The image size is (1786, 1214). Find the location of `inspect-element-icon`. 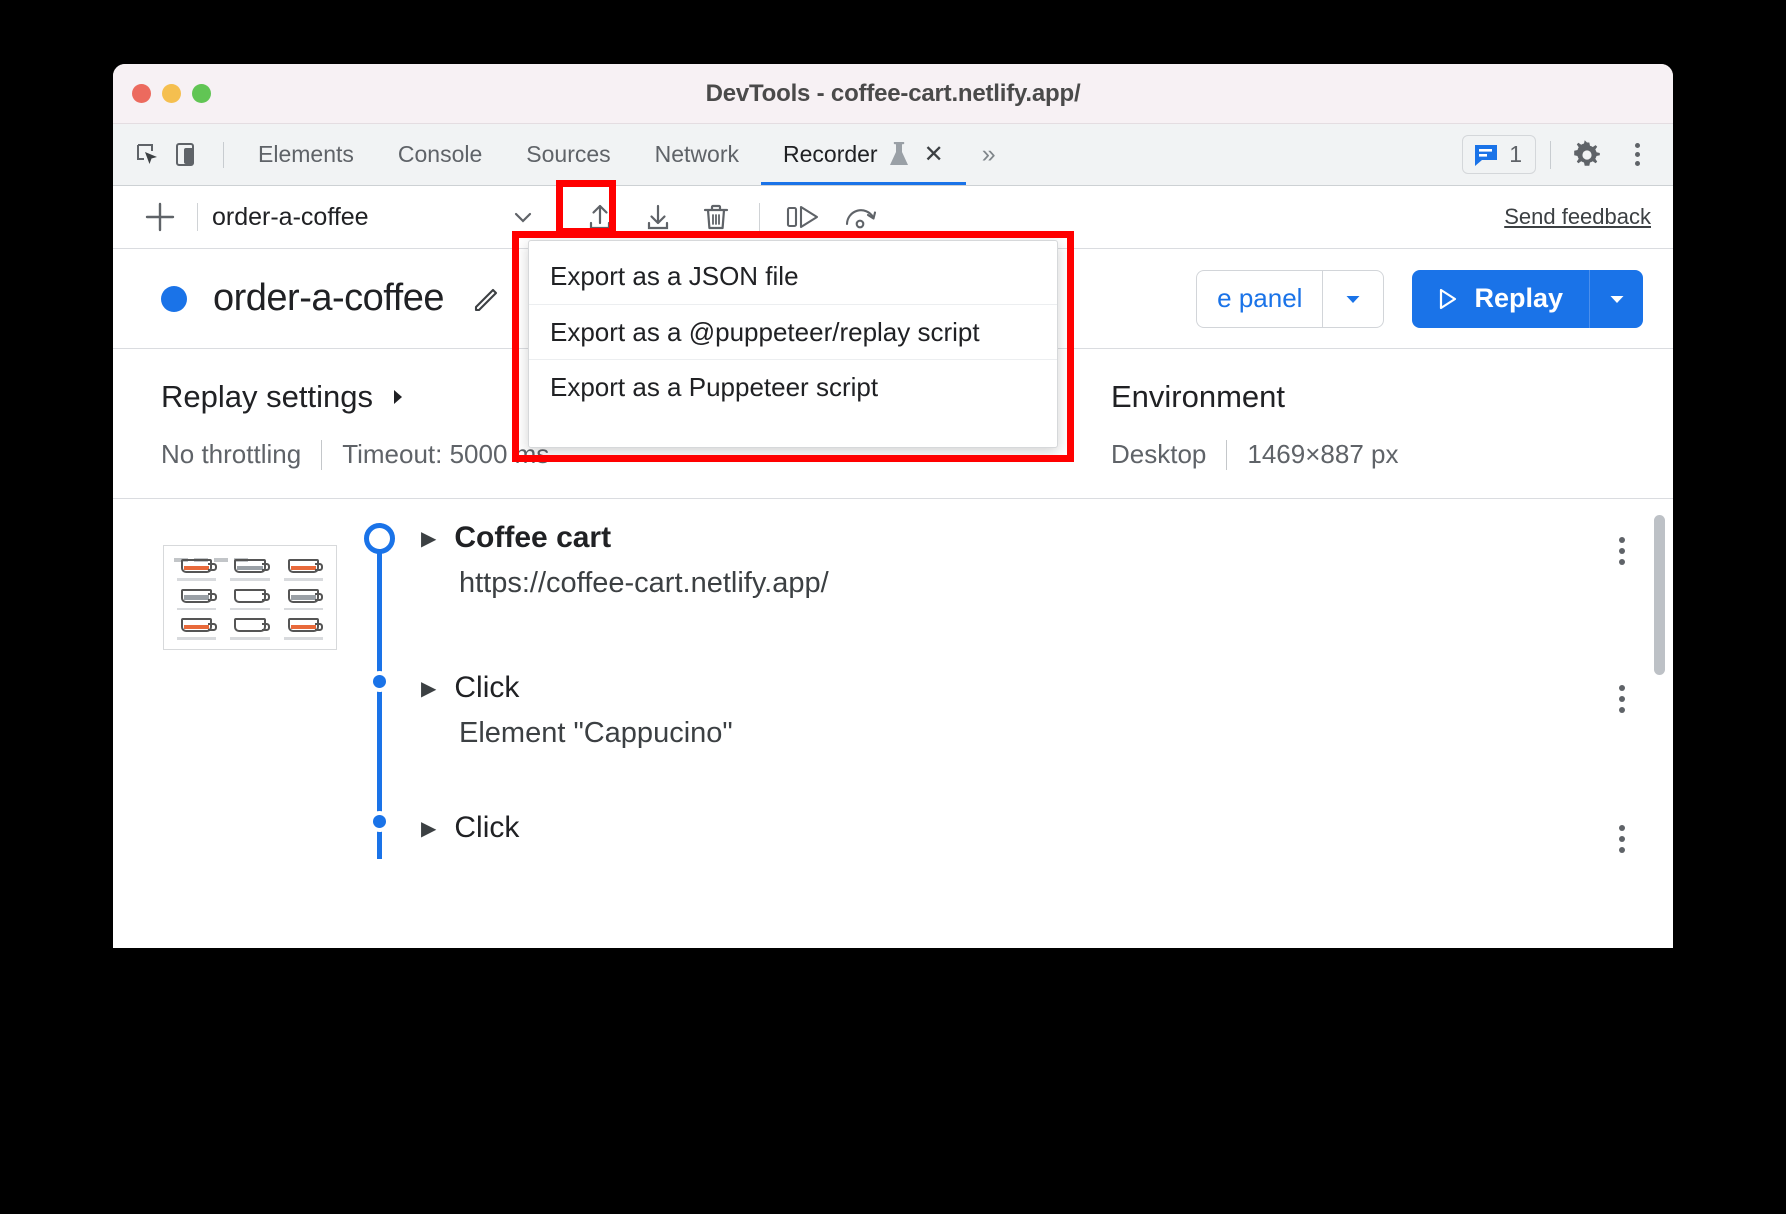

inspect-element-icon is located at coordinates (148, 155).